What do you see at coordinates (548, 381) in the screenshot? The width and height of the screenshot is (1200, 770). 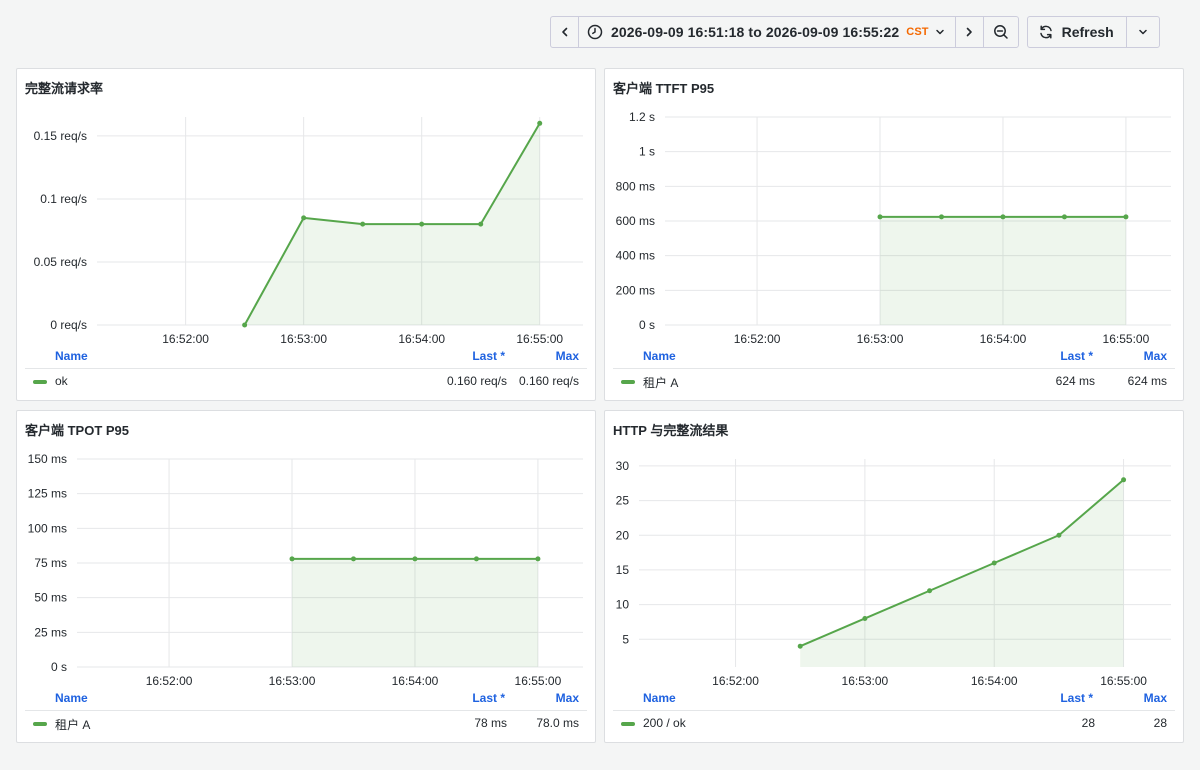 I see `legend-max-value: 0.160 req/s` at bounding box center [548, 381].